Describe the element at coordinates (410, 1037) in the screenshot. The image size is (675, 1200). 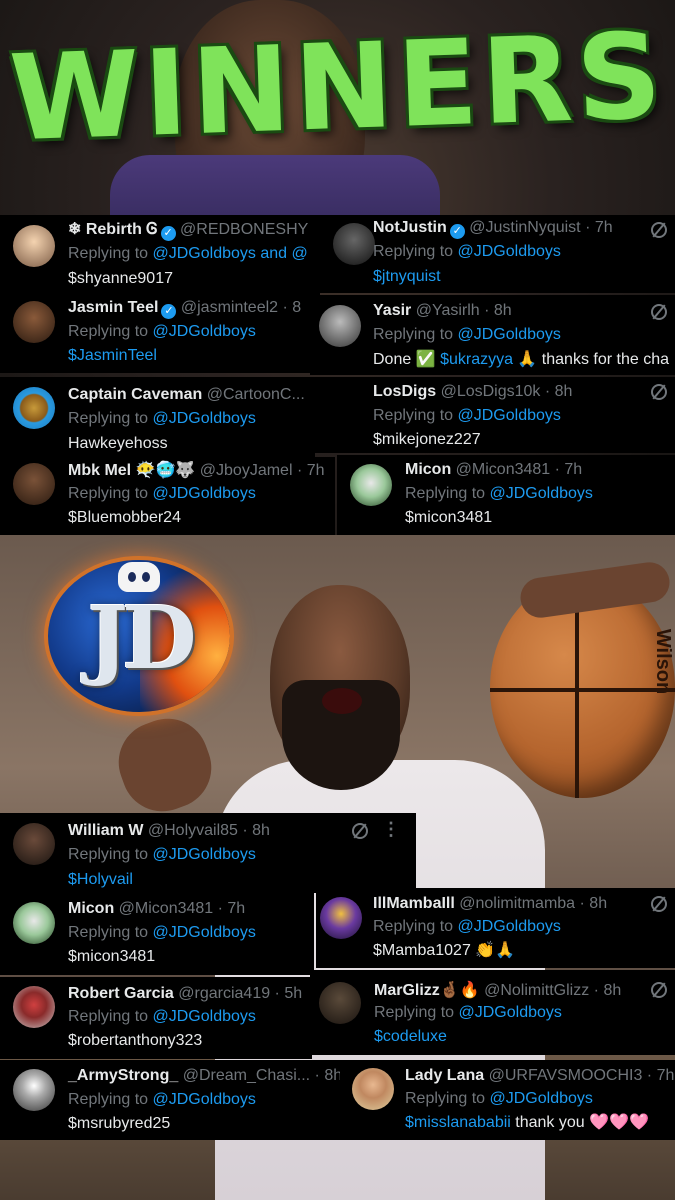
I see `tweet-text: $codeluxe` at that location.